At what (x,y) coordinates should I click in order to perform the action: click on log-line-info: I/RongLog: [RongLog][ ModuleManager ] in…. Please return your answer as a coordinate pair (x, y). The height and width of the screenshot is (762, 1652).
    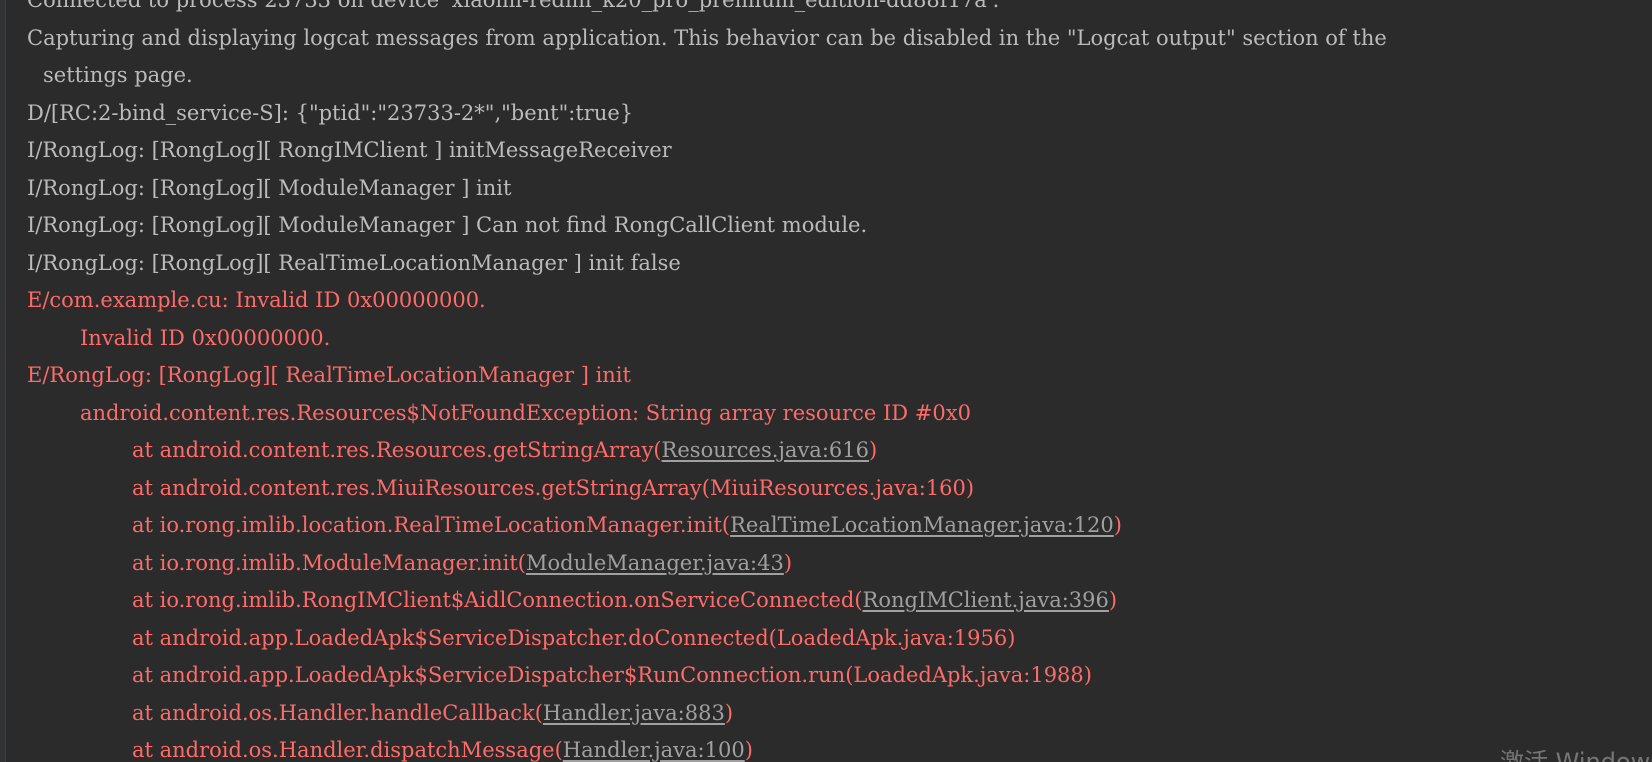
    Looking at the image, I should click on (269, 187).